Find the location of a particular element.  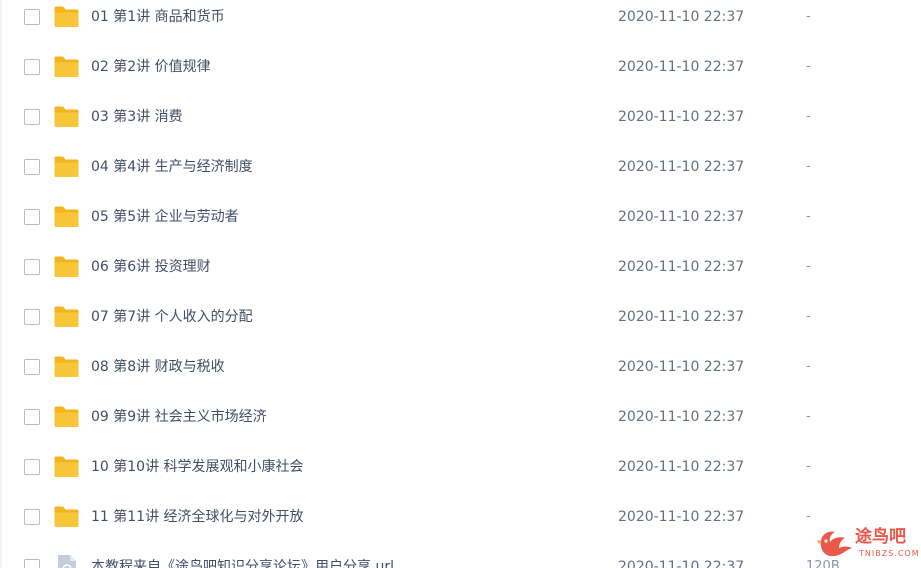

site-watermark: 途鸟吧 TNIBZS.COM is located at coordinates (867, 544).